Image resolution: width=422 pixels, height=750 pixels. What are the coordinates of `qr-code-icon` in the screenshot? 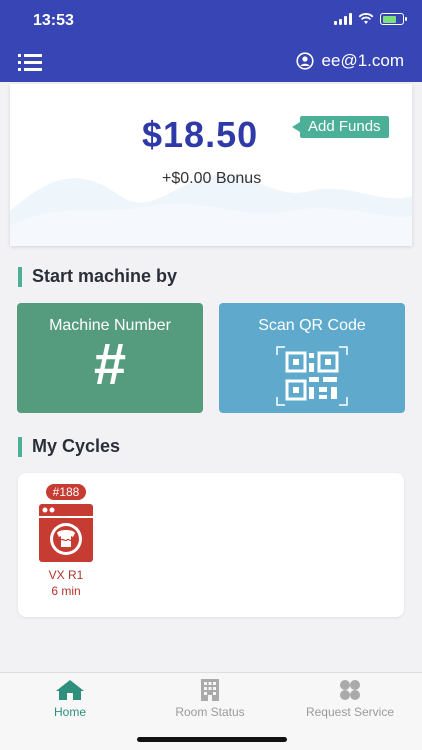 It's located at (312, 376).